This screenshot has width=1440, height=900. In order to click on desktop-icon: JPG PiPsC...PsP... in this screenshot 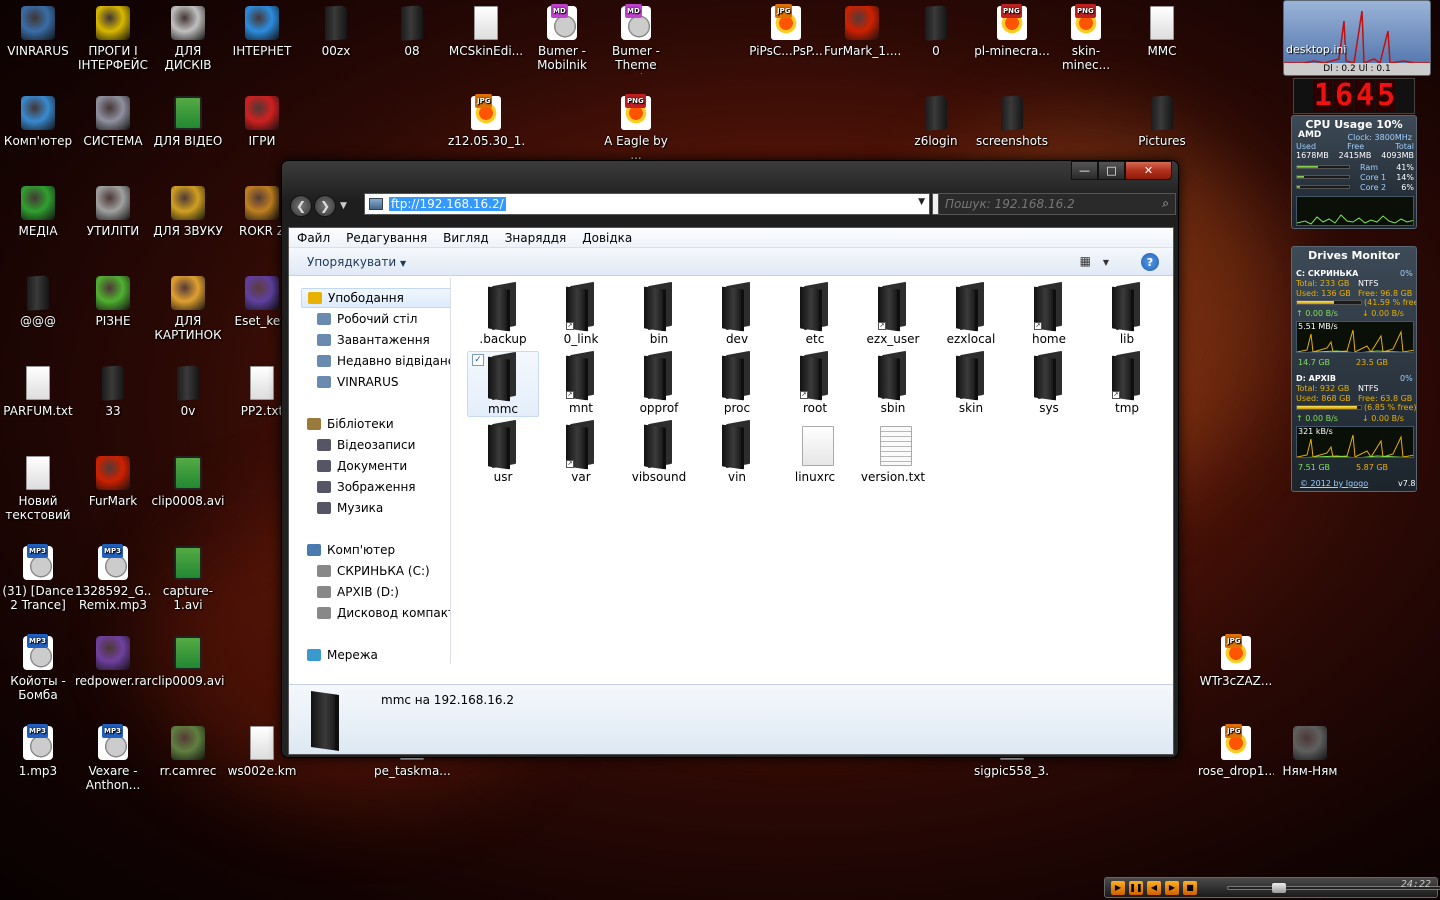, I will do `click(786, 44)`.